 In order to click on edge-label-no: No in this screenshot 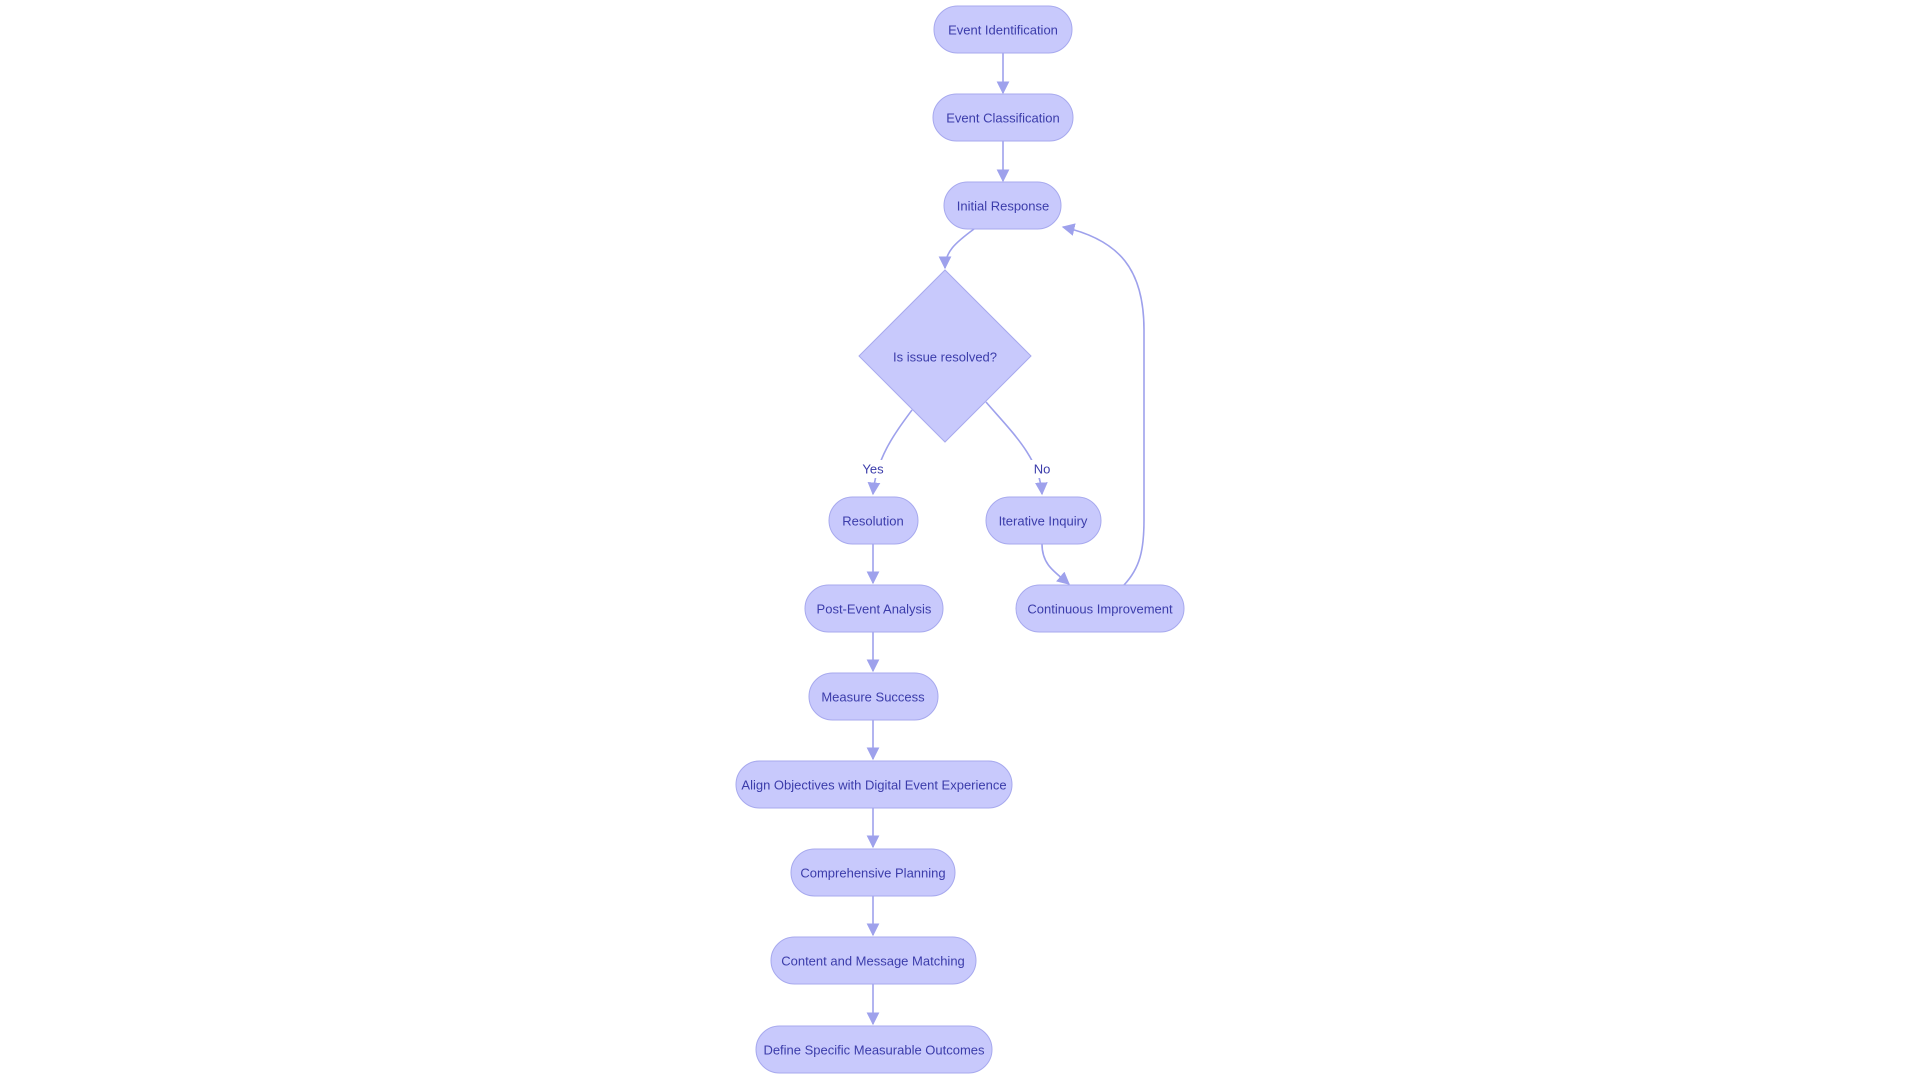, I will do `click(1042, 469)`.